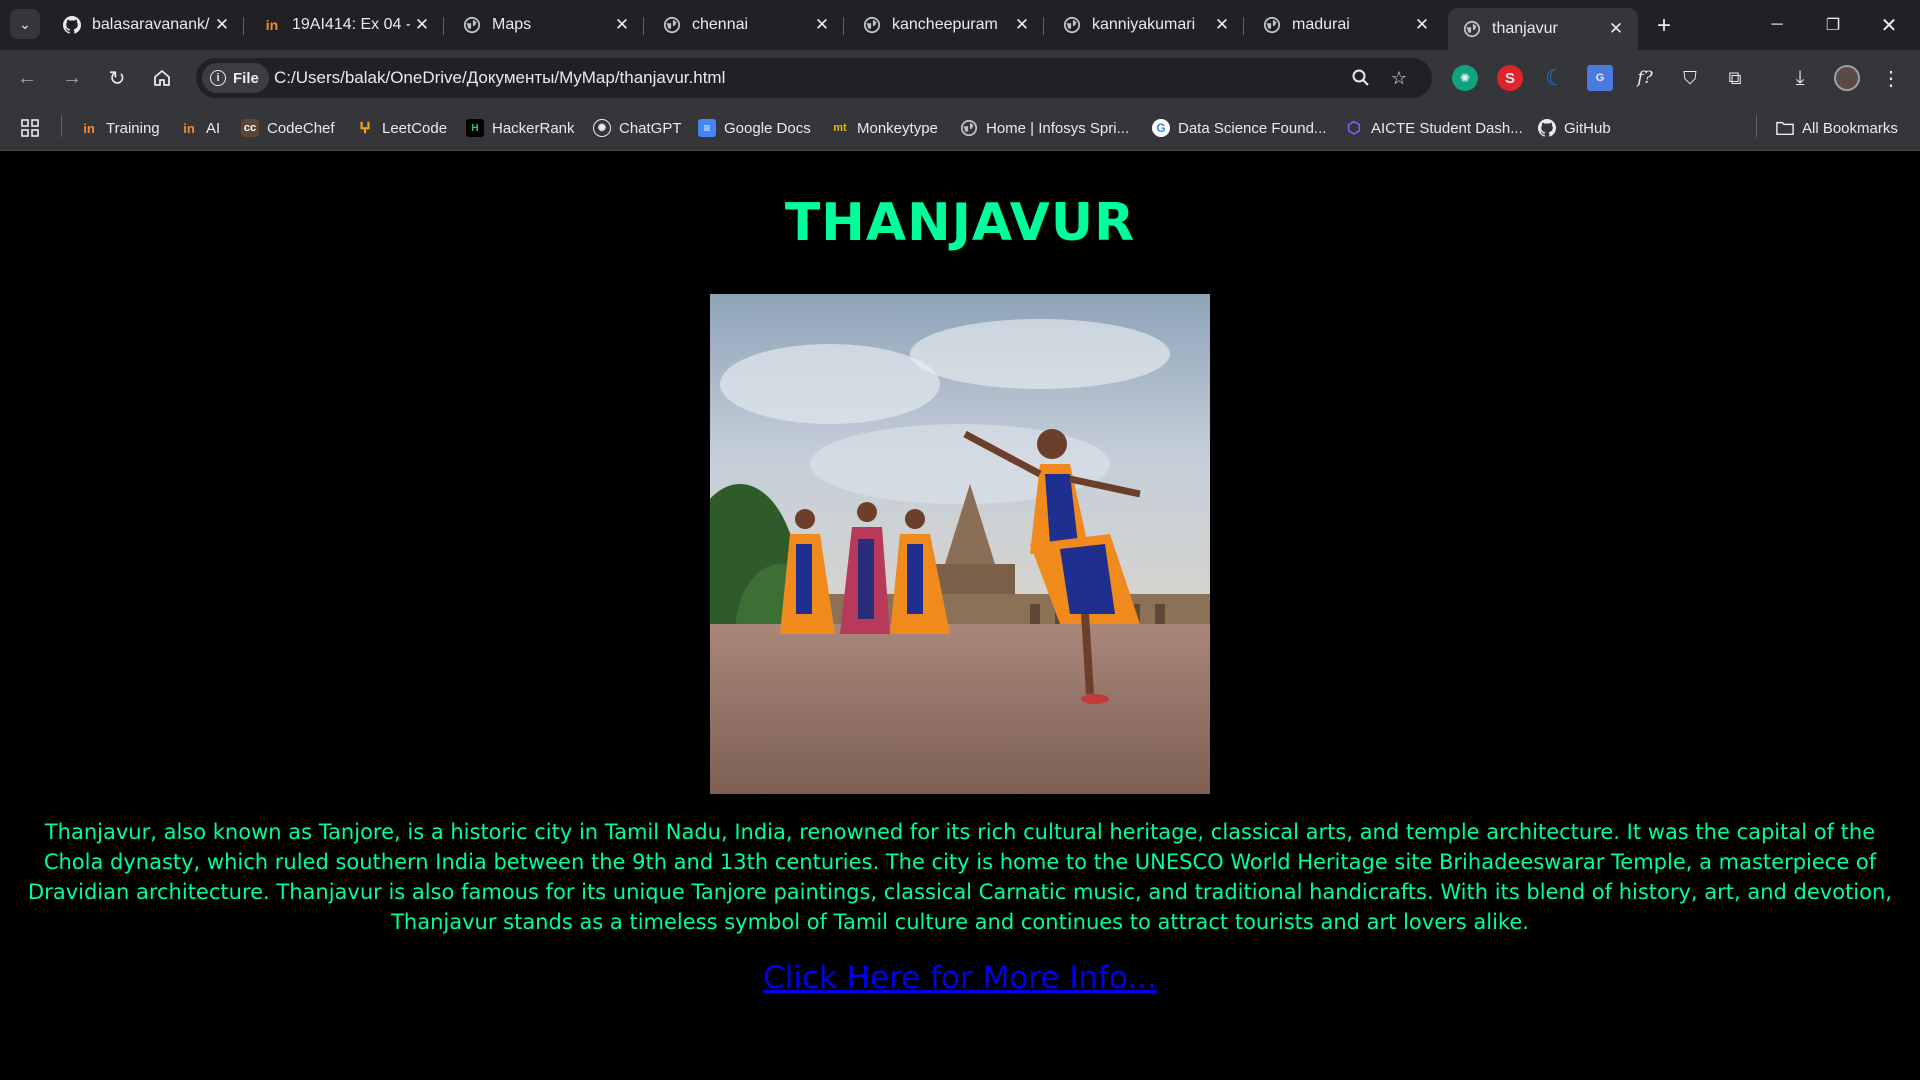  Describe the element at coordinates (200, 128) in the screenshot. I see `bookmark-ai: in AI` at that location.